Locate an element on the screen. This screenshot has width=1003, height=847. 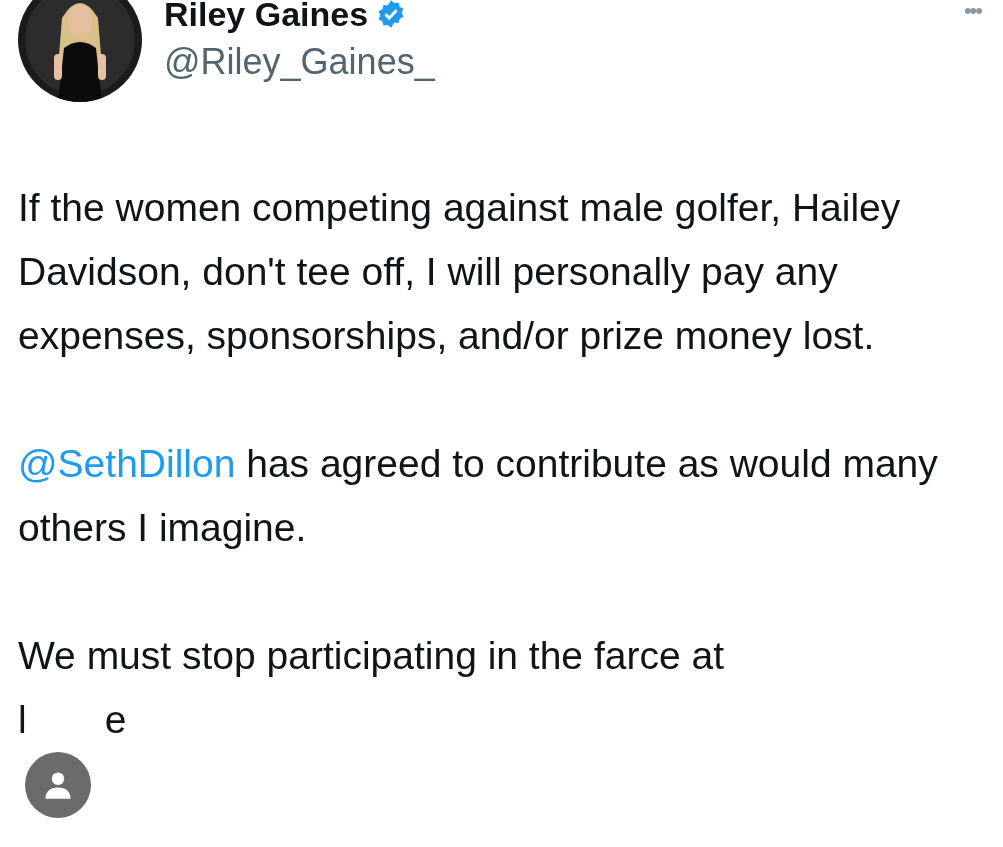
tweet-paragraph: We must stop participating in the farce at is located at coordinates (371, 656).